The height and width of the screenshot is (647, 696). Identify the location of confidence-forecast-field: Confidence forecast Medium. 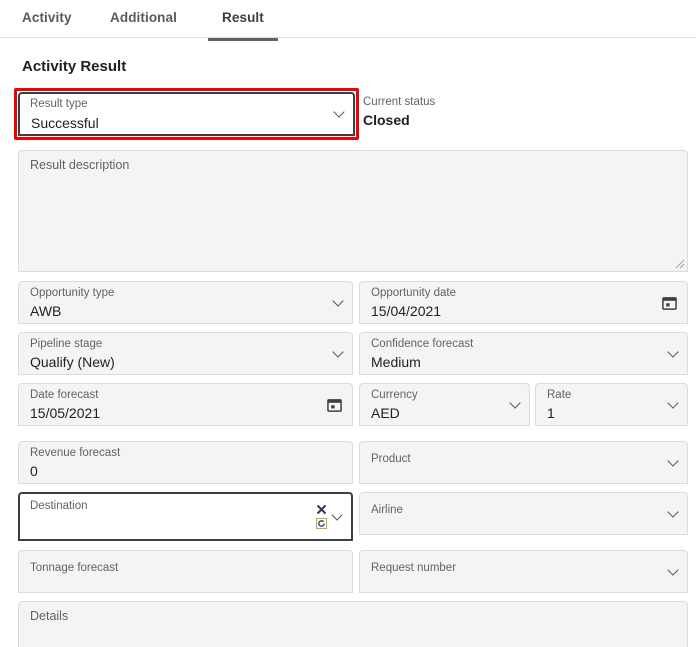
(523, 353).